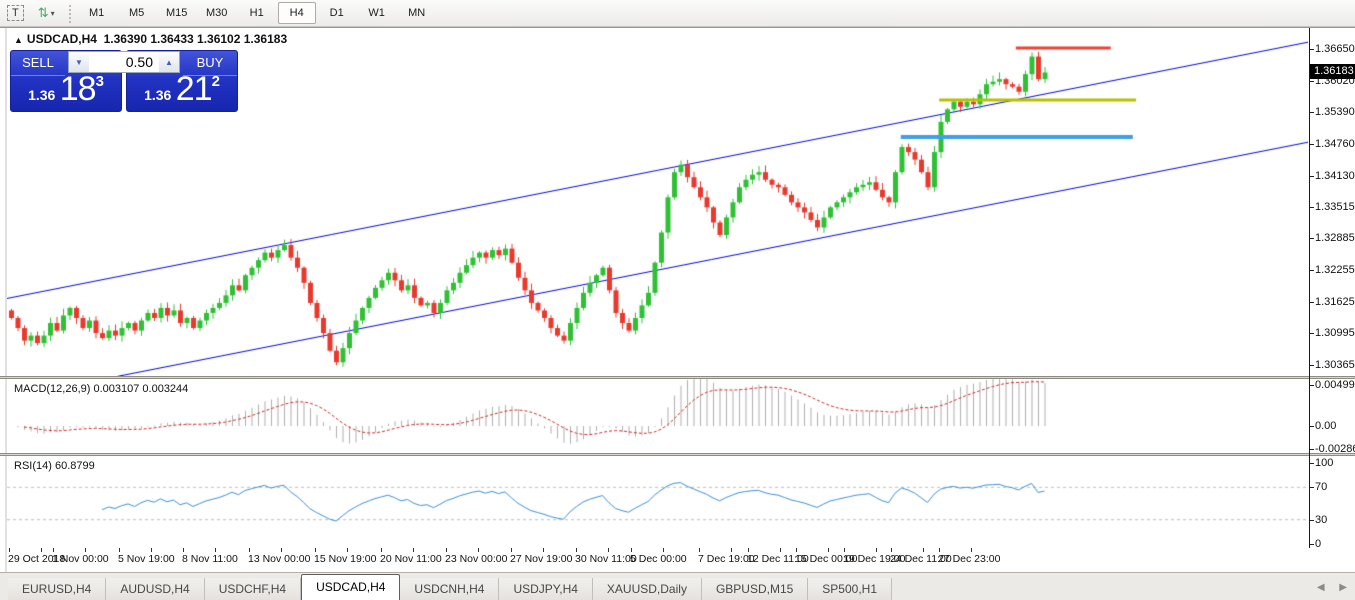 This screenshot has height=600, width=1355. Describe the element at coordinates (217, 13) in the screenshot. I see `timeframe-button-m30: M30` at that location.